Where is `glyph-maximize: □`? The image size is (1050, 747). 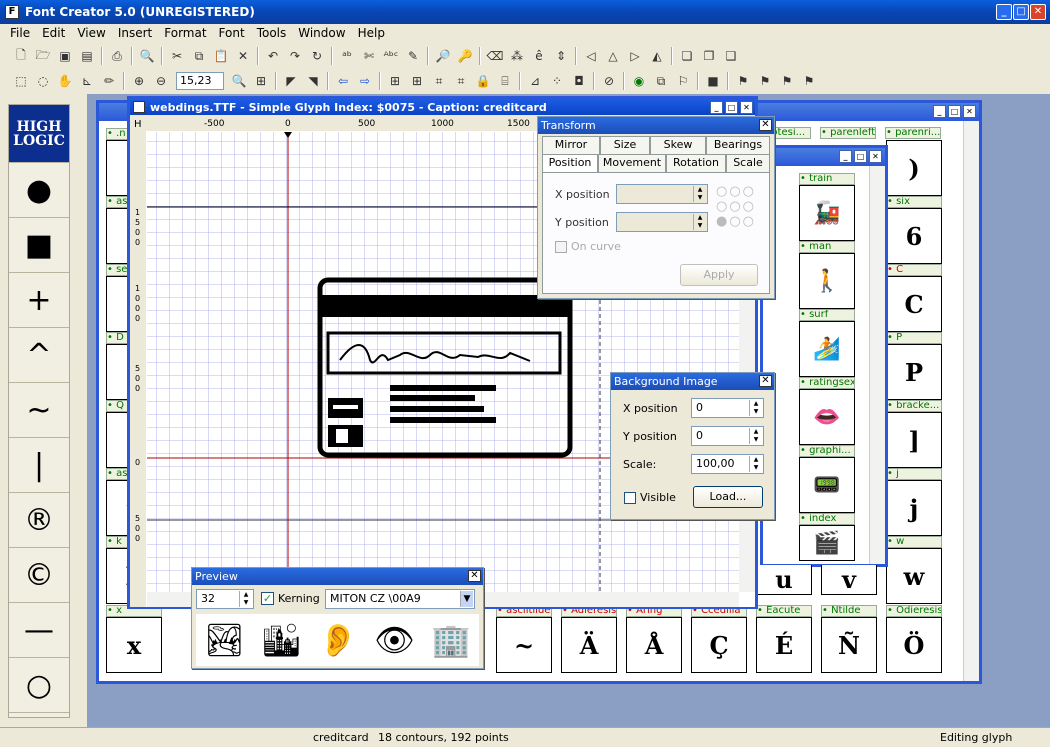 glyph-maximize: □ is located at coordinates (731, 107).